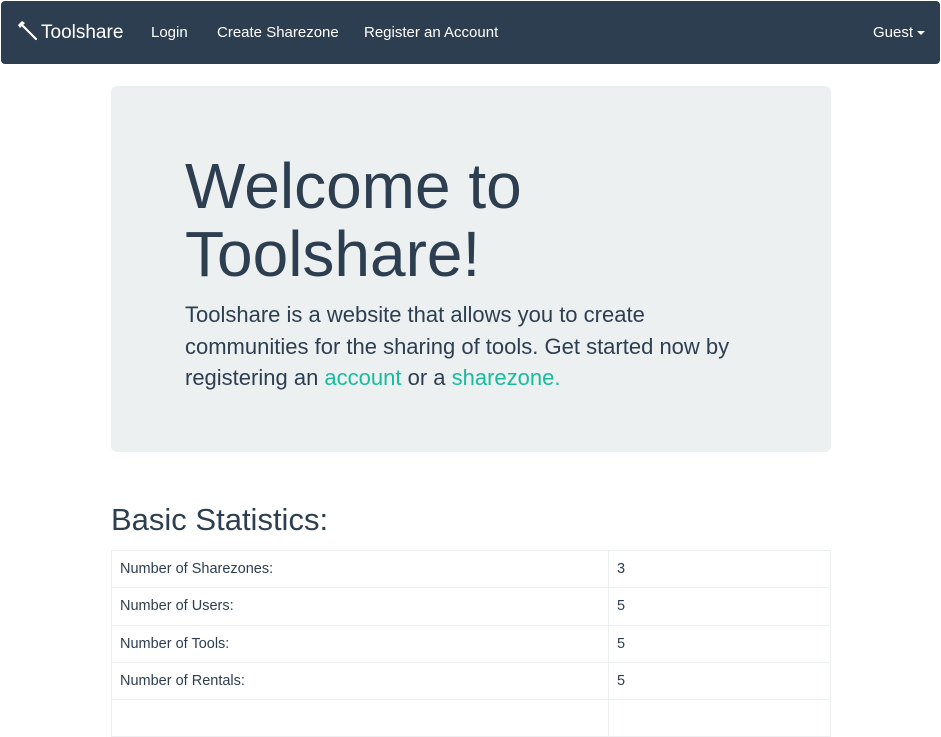  What do you see at coordinates (220, 519) in the screenshot?
I see `stats-heading: Basic Statistics:` at bounding box center [220, 519].